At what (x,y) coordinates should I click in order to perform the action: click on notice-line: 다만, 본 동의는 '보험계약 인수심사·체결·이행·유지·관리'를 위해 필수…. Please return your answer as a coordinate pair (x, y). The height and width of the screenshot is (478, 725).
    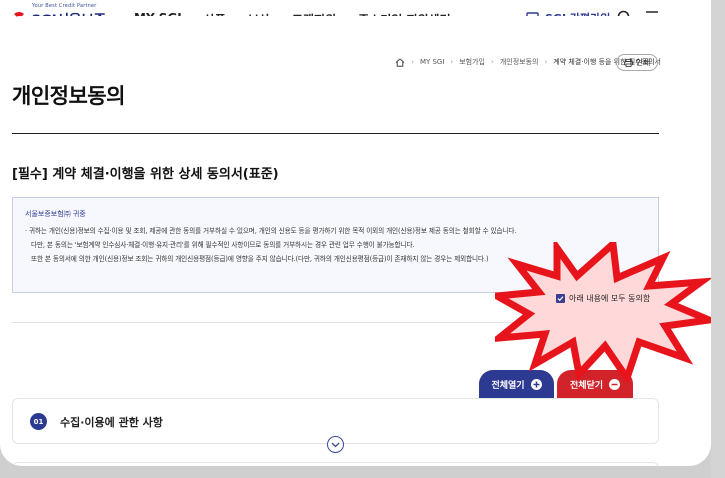
    Looking at the image, I should click on (223, 245).